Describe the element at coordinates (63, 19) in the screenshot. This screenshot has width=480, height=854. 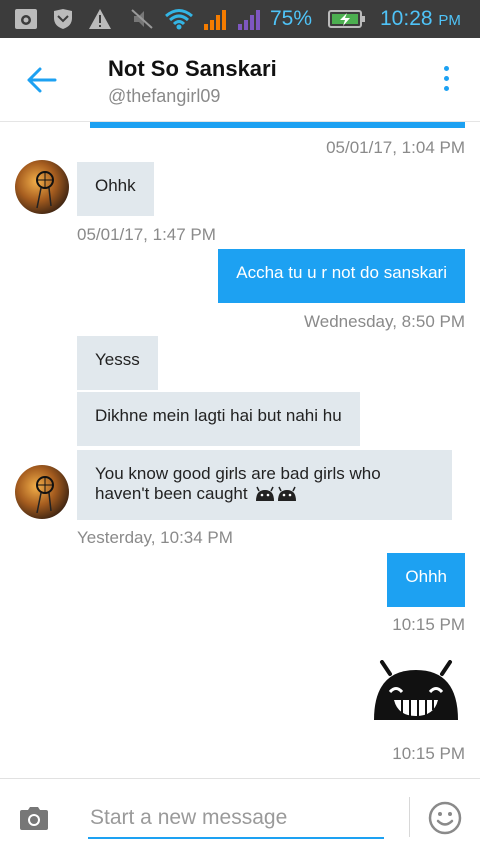
I see `shield-icon` at that location.